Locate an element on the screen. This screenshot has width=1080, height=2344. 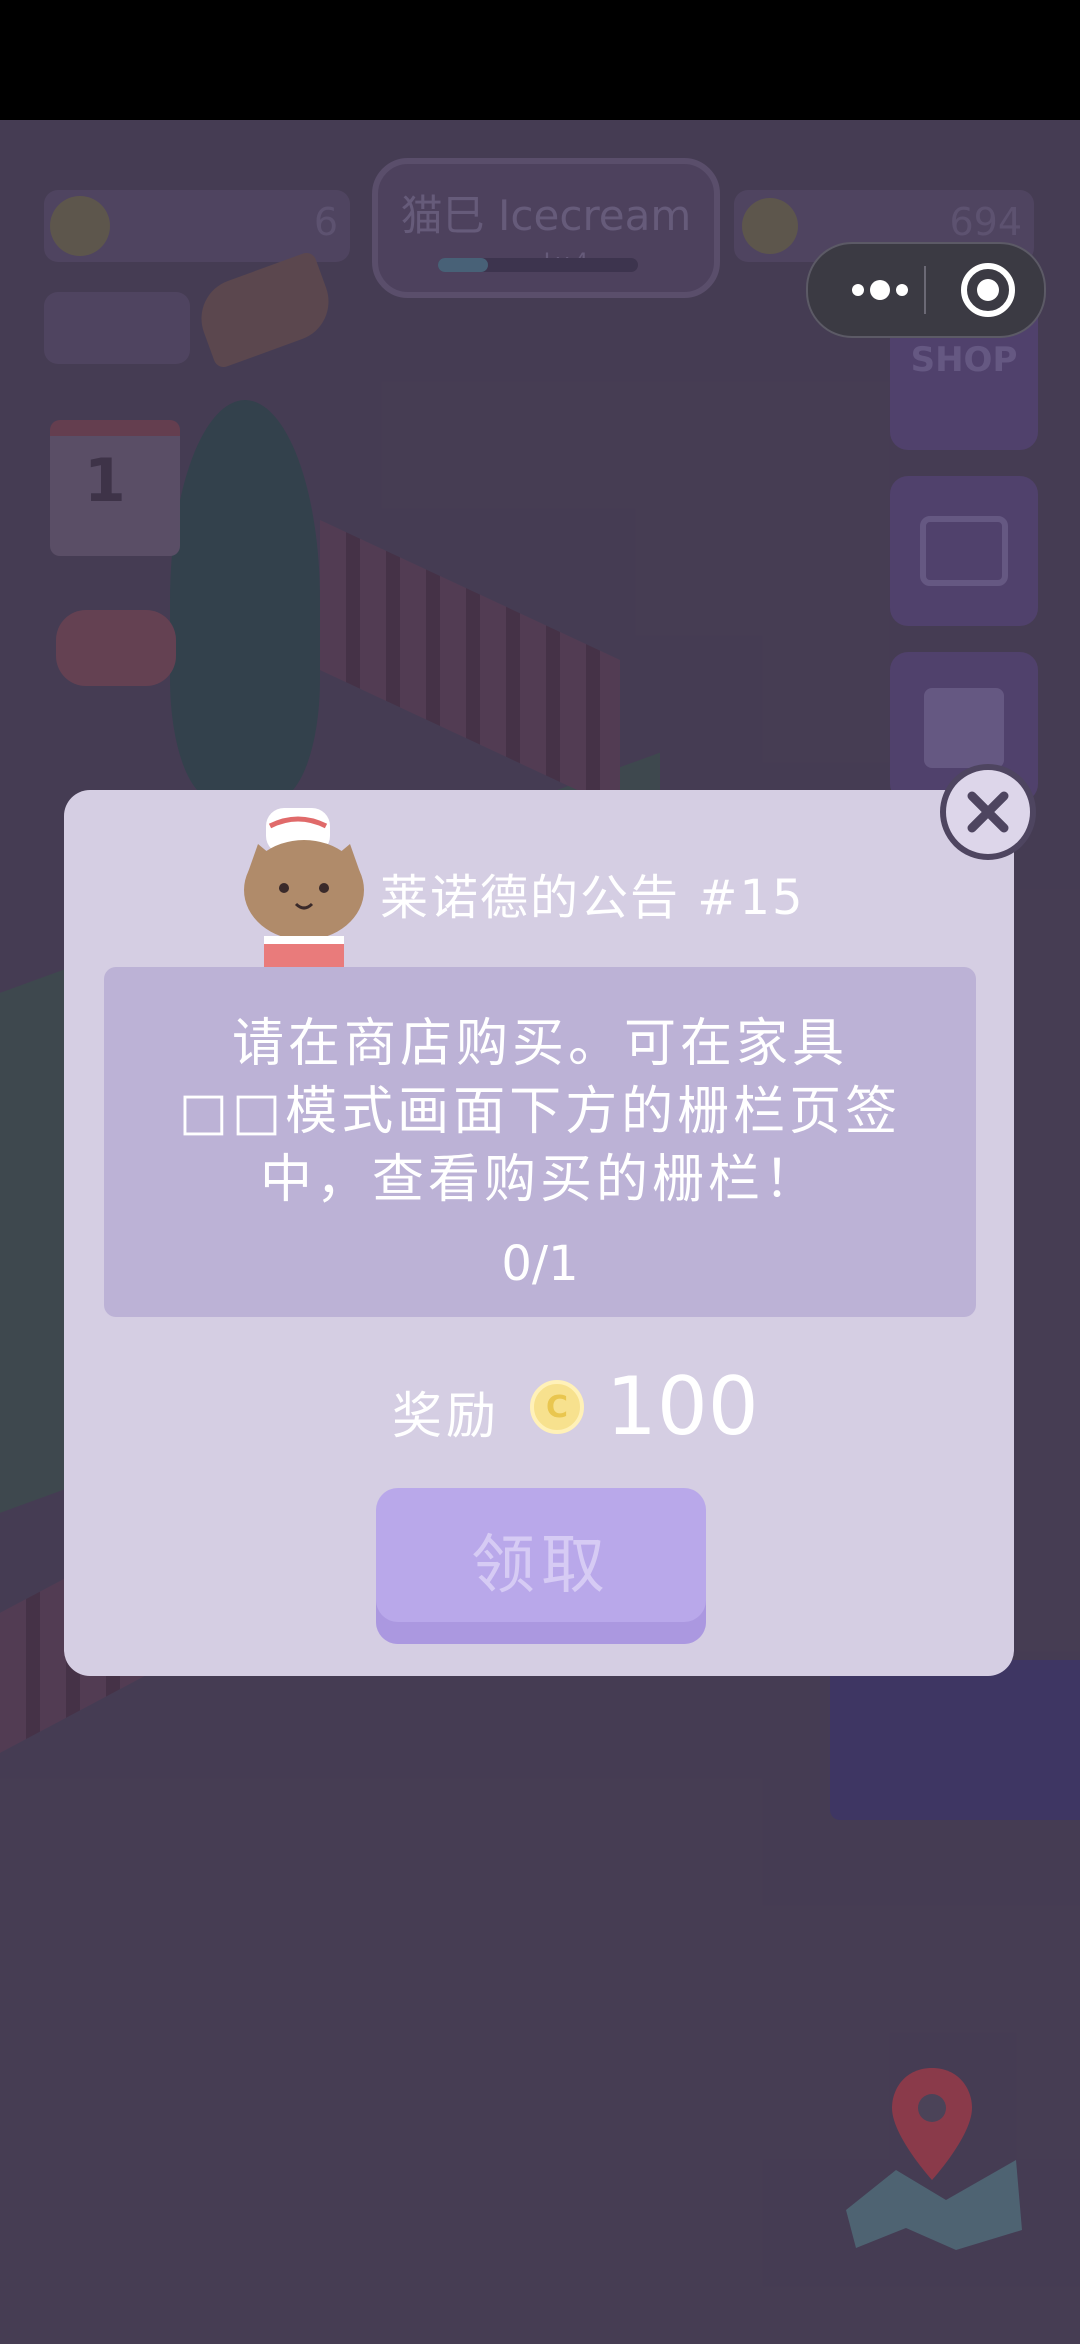
close-button is located at coordinates (988, 812).